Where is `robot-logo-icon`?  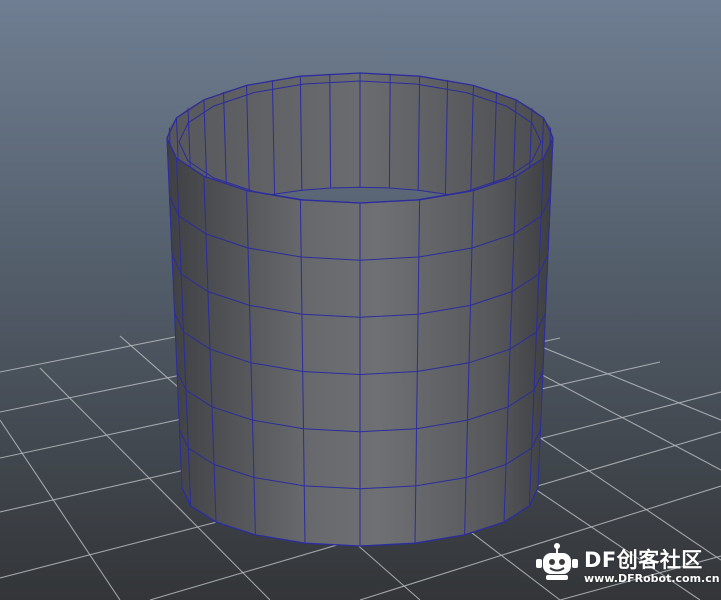
robot-logo-icon is located at coordinates (557, 561).